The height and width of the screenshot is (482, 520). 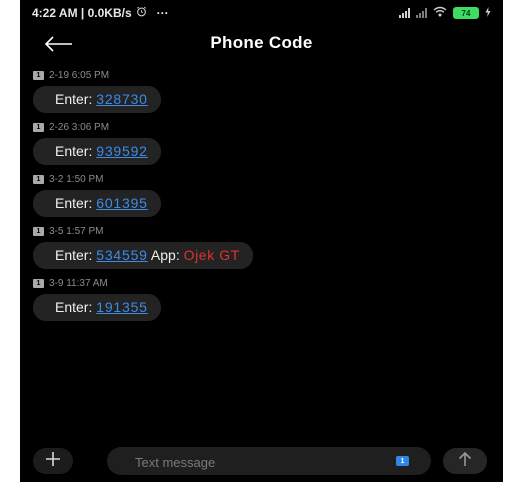 I want to click on more-notifications-icon: ···, so click(x=162, y=13).